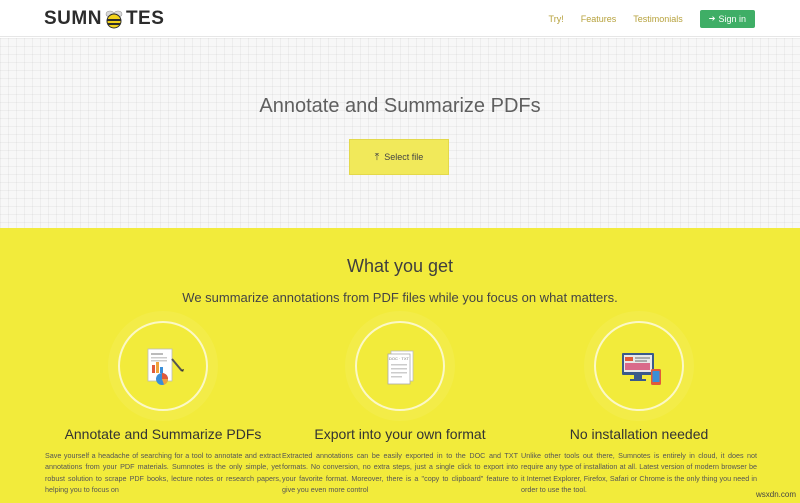 The width and height of the screenshot is (800, 503). What do you see at coordinates (404, 157) in the screenshot?
I see `select-file-label: Select file` at bounding box center [404, 157].